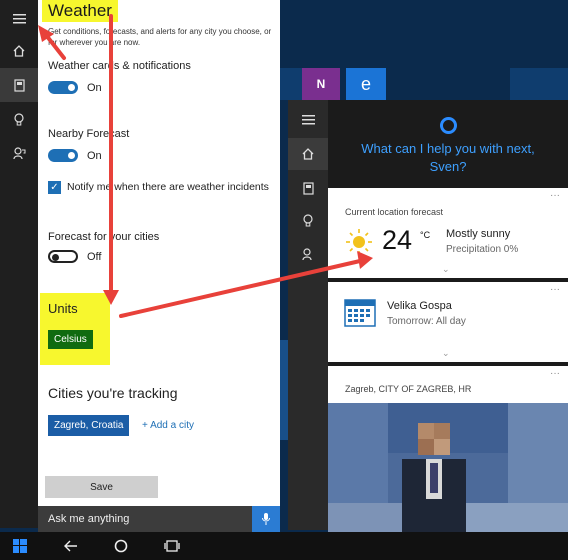  What do you see at coordinates (113, 393) in the screenshot?
I see `cities-heading: Cities you're tracking` at bounding box center [113, 393].